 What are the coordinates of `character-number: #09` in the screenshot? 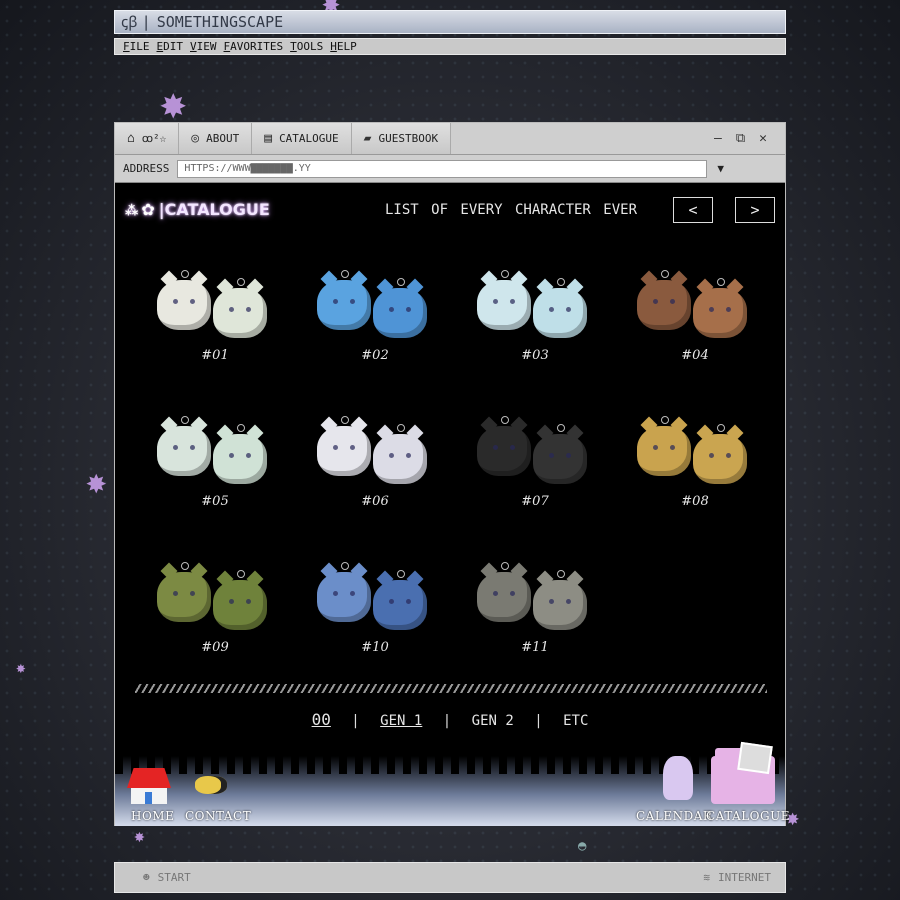 It's located at (215, 647).